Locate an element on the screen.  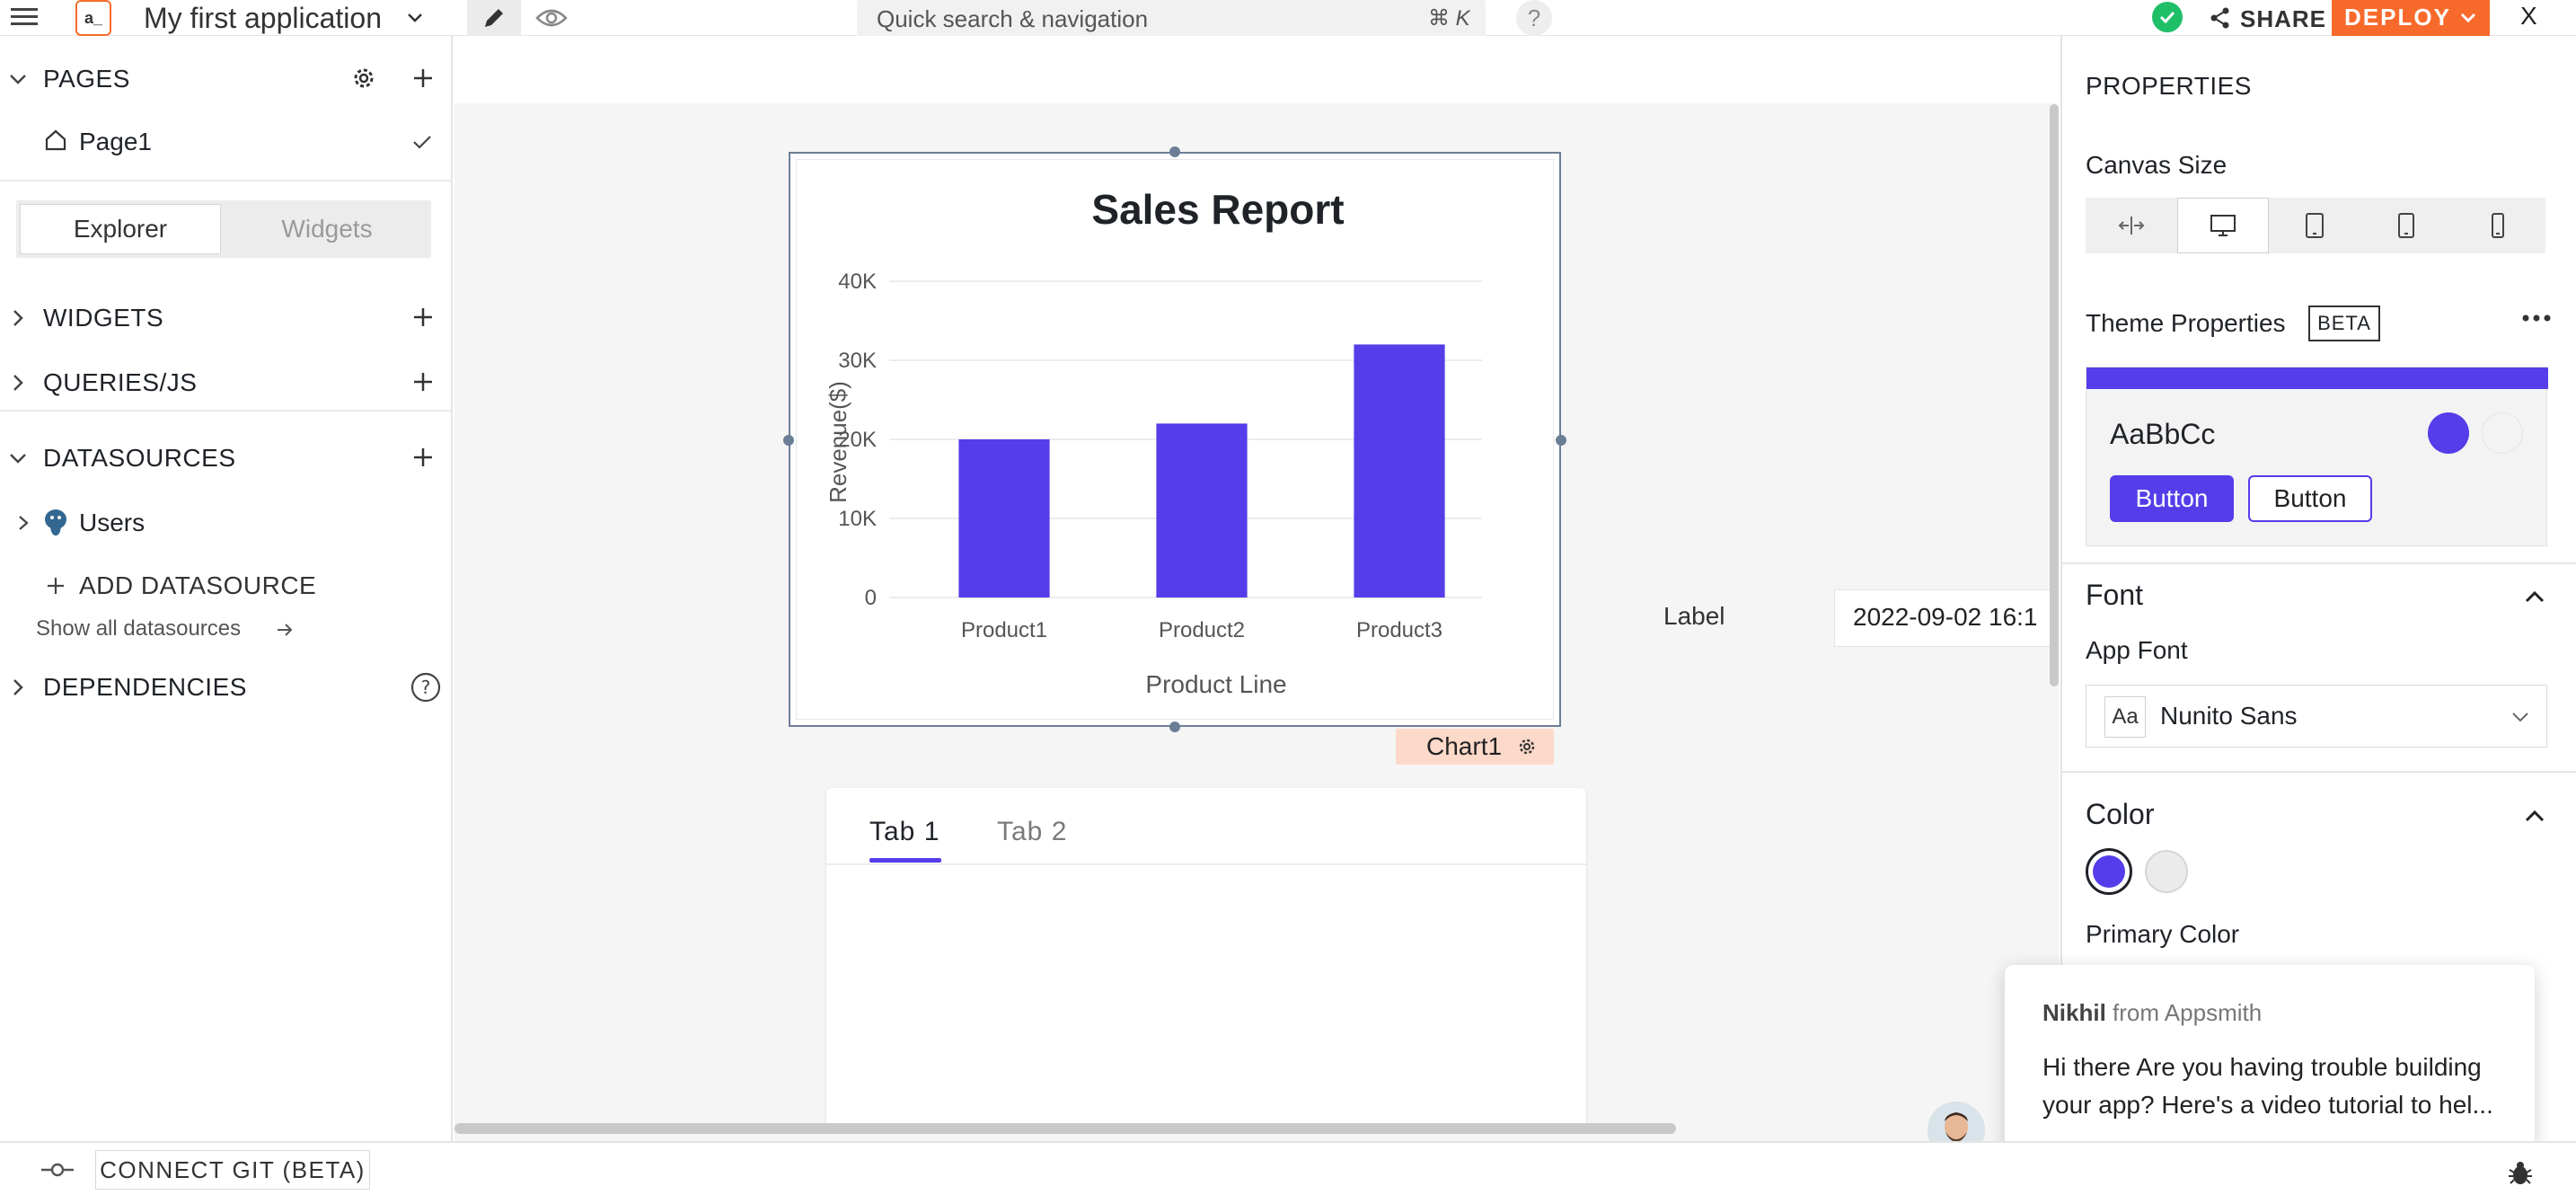
theme-color-band is located at coordinates (2317, 378).